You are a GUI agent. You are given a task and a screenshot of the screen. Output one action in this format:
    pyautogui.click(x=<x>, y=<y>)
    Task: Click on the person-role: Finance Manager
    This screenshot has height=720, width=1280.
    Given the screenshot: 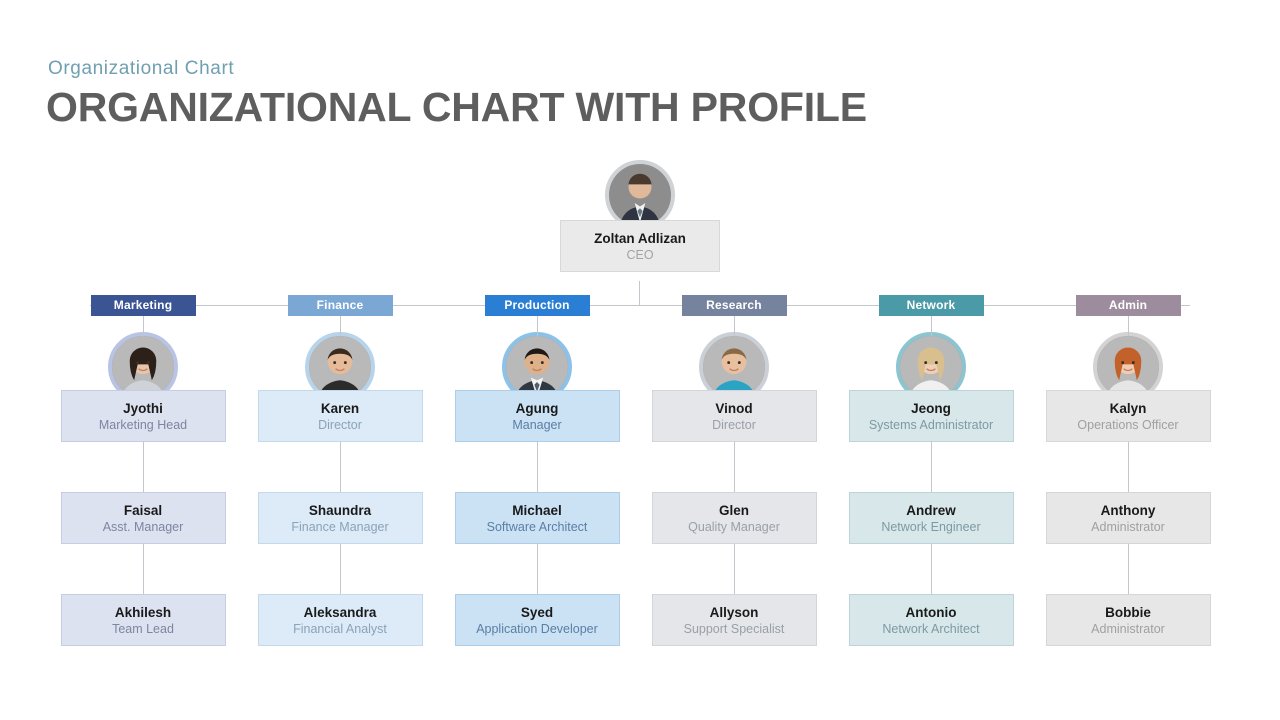 What is the action you would take?
    pyautogui.click(x=340, y=527)
    